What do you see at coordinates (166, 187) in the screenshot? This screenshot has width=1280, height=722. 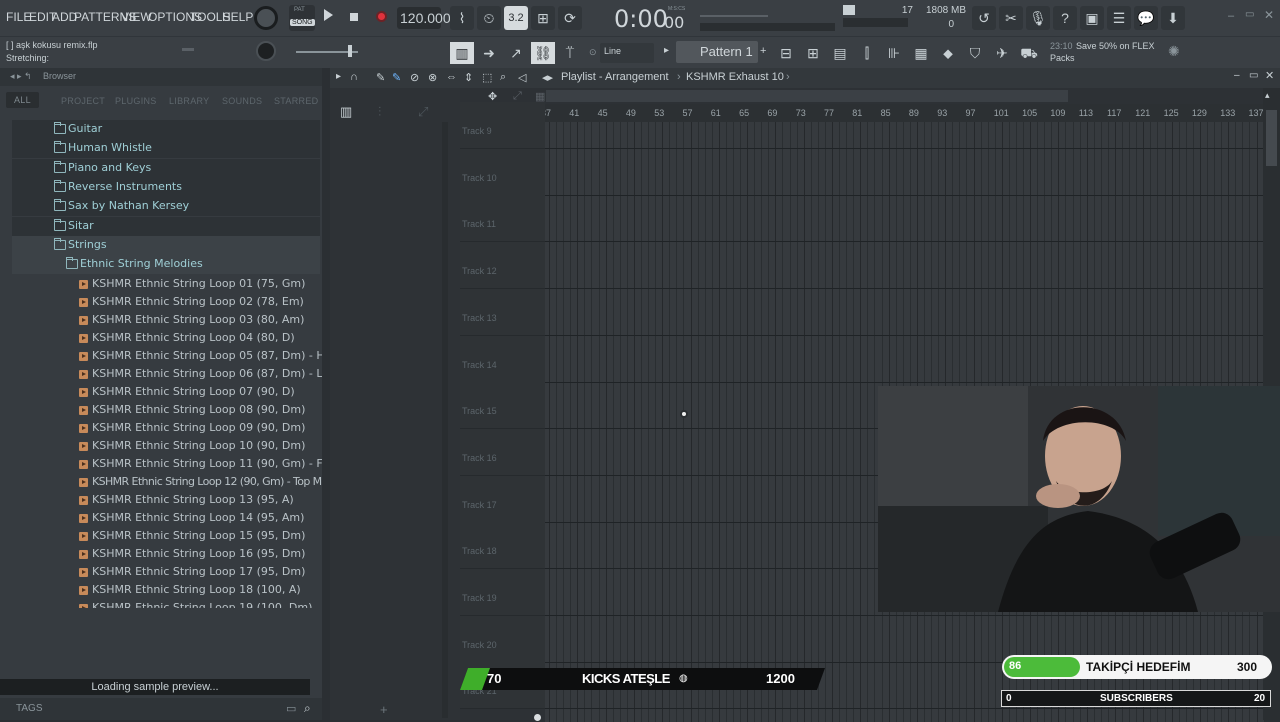 I see `browser-folder: Reverse Instruments` at bounding box center [166, 187].